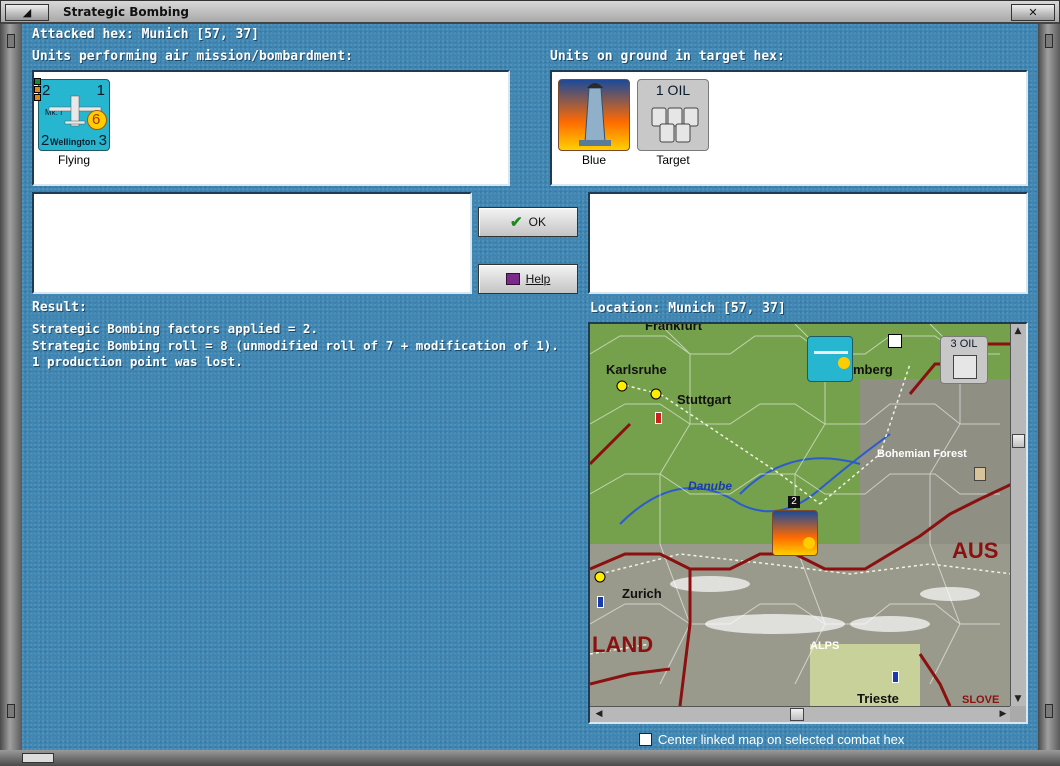 The width and height of the screenshot is (1060, 766). What do you see at coordinates (45, 140) in the screenshot?
I see `attack-factor: 2` at bounding box center [45, 140].